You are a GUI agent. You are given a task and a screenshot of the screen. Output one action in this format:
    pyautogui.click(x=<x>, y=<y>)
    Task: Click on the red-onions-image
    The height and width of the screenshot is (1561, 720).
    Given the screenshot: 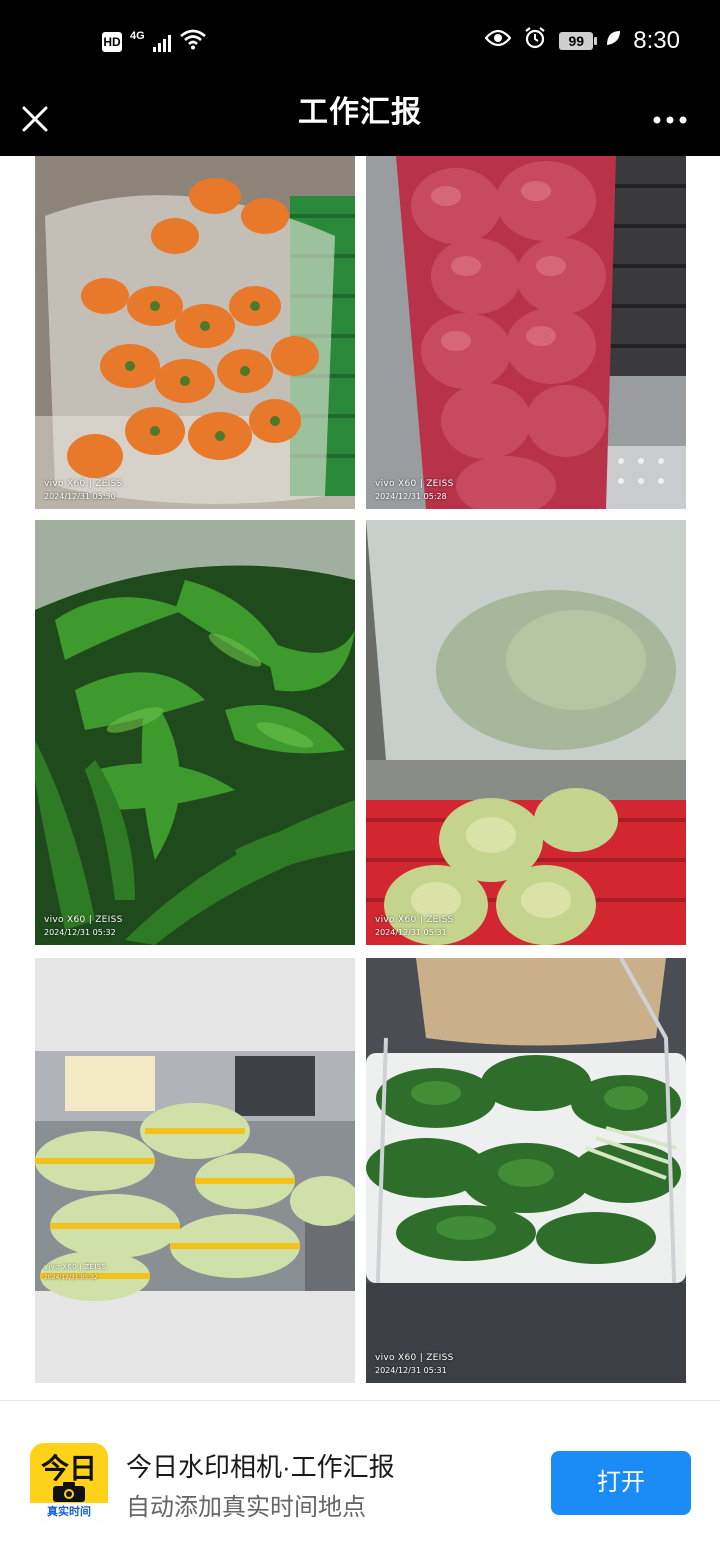 What is the action you would take?
    pyautogui.click(x=526, y=332)
    